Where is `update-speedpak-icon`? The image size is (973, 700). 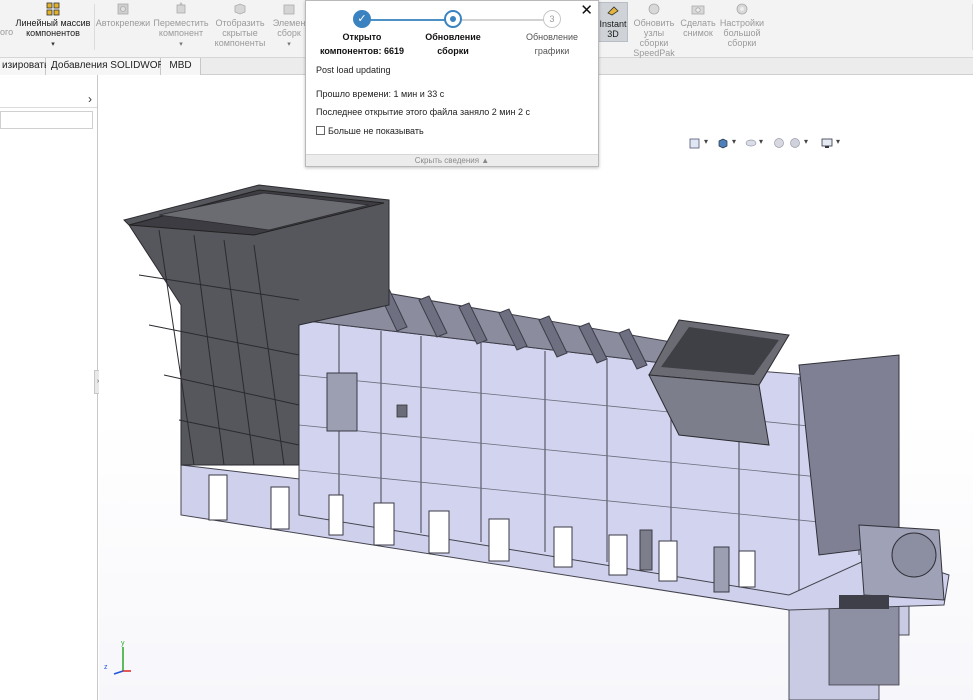
update-speedpak-icon is located at coordinates (654, 9).